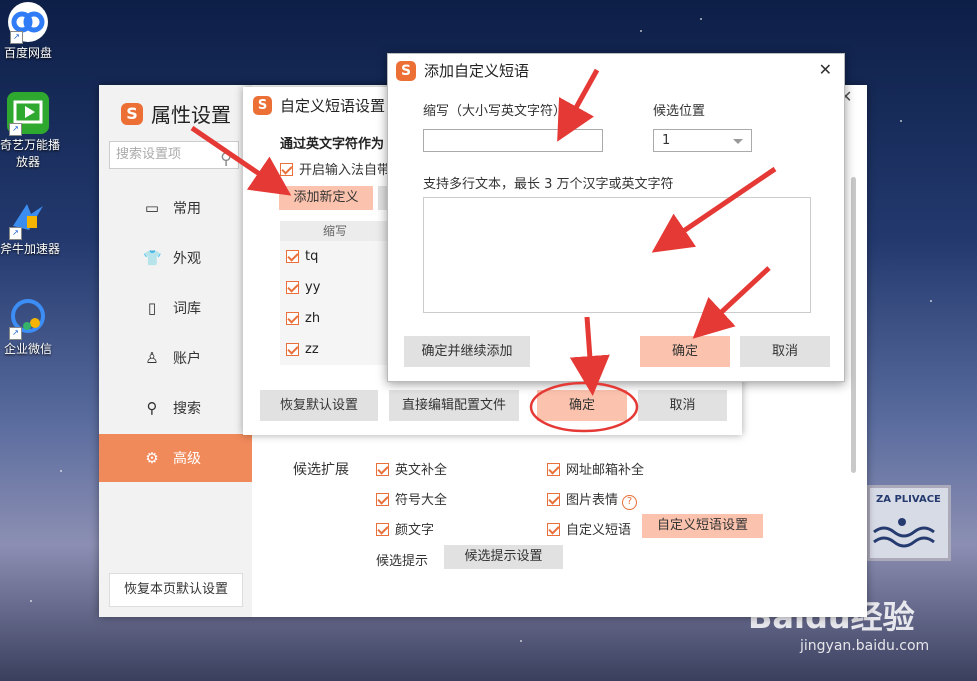 This screenshot has width=977, height=681. What do you see at coordinates (152, 358) in the screenshot?
I see `user-icon: ♙` at bounding box center [152, 358].